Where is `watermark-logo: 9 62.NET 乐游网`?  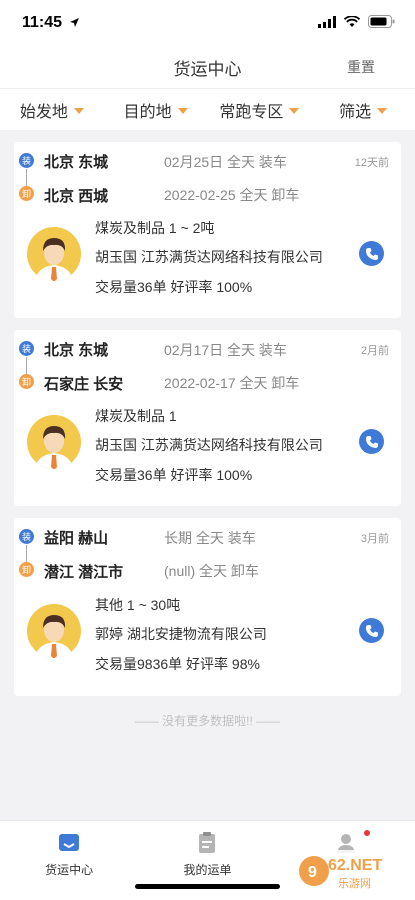 watermark-logo: 9 62.NET 乐游网 is located at coordinates (350, 871).